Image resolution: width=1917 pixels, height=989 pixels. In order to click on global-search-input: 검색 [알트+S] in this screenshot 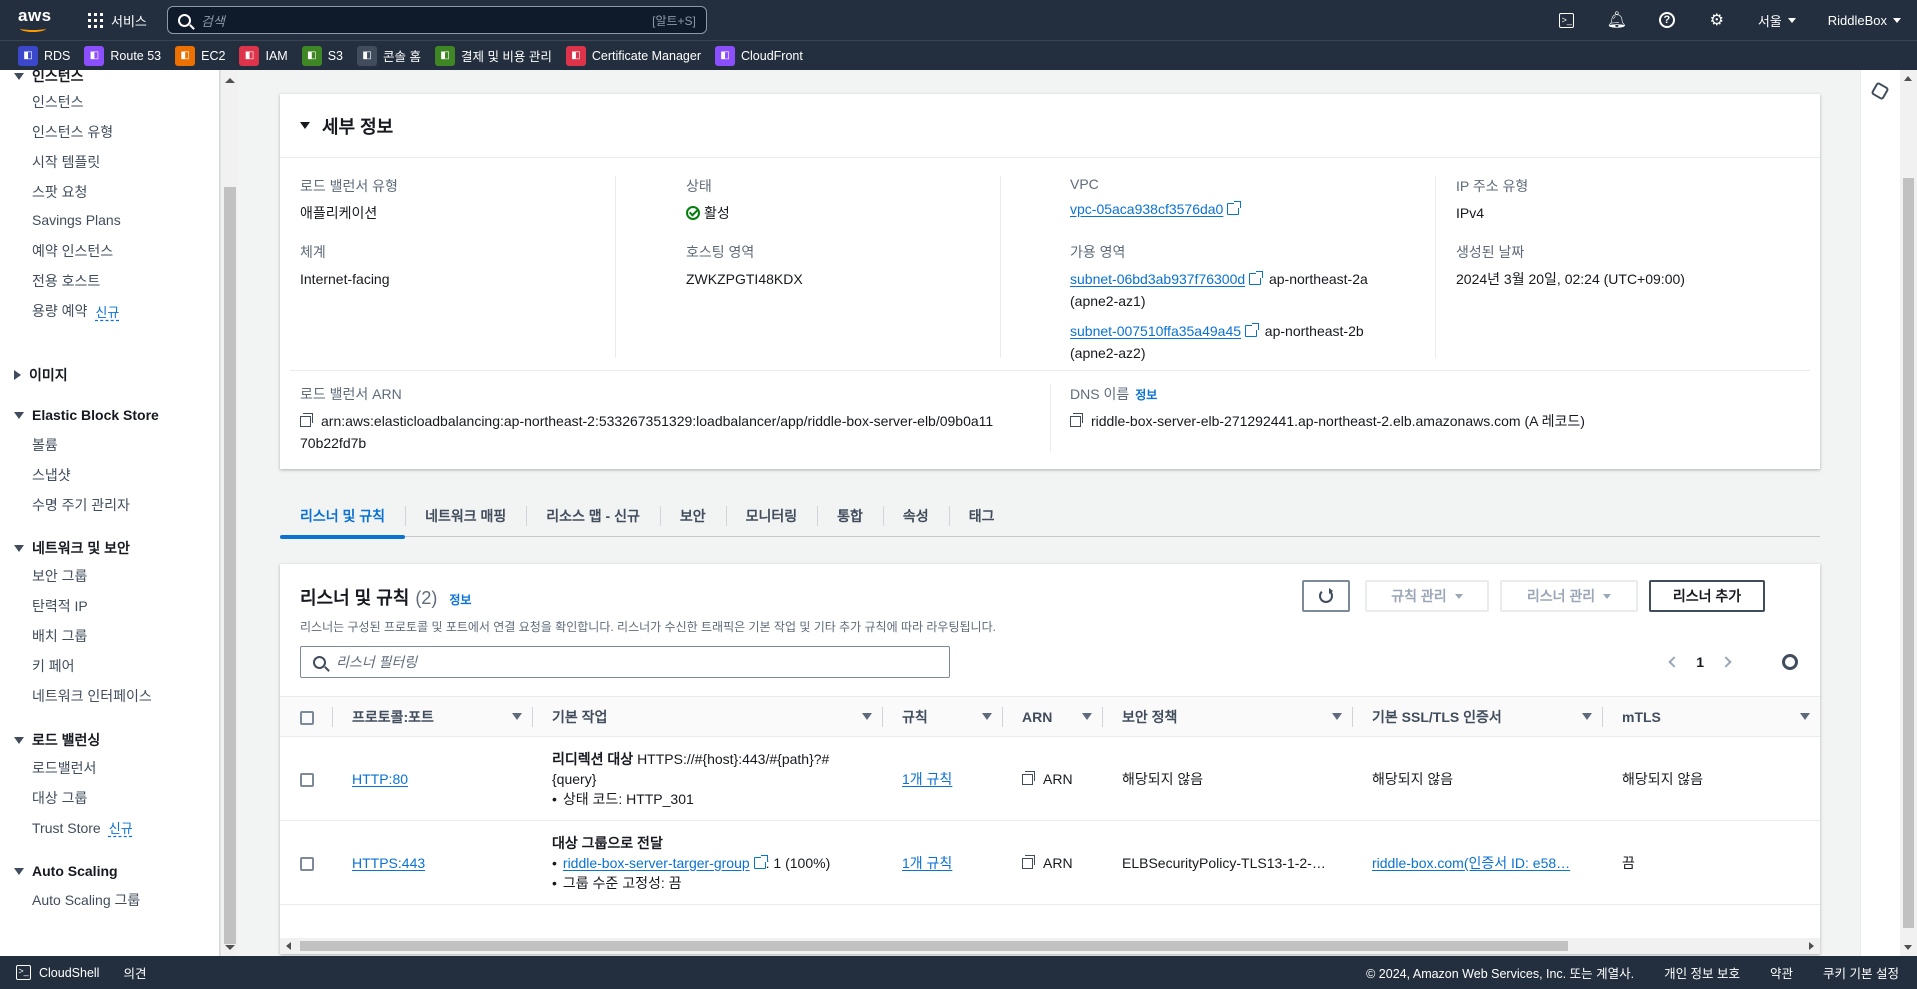, I will do `click(436, 20)`.